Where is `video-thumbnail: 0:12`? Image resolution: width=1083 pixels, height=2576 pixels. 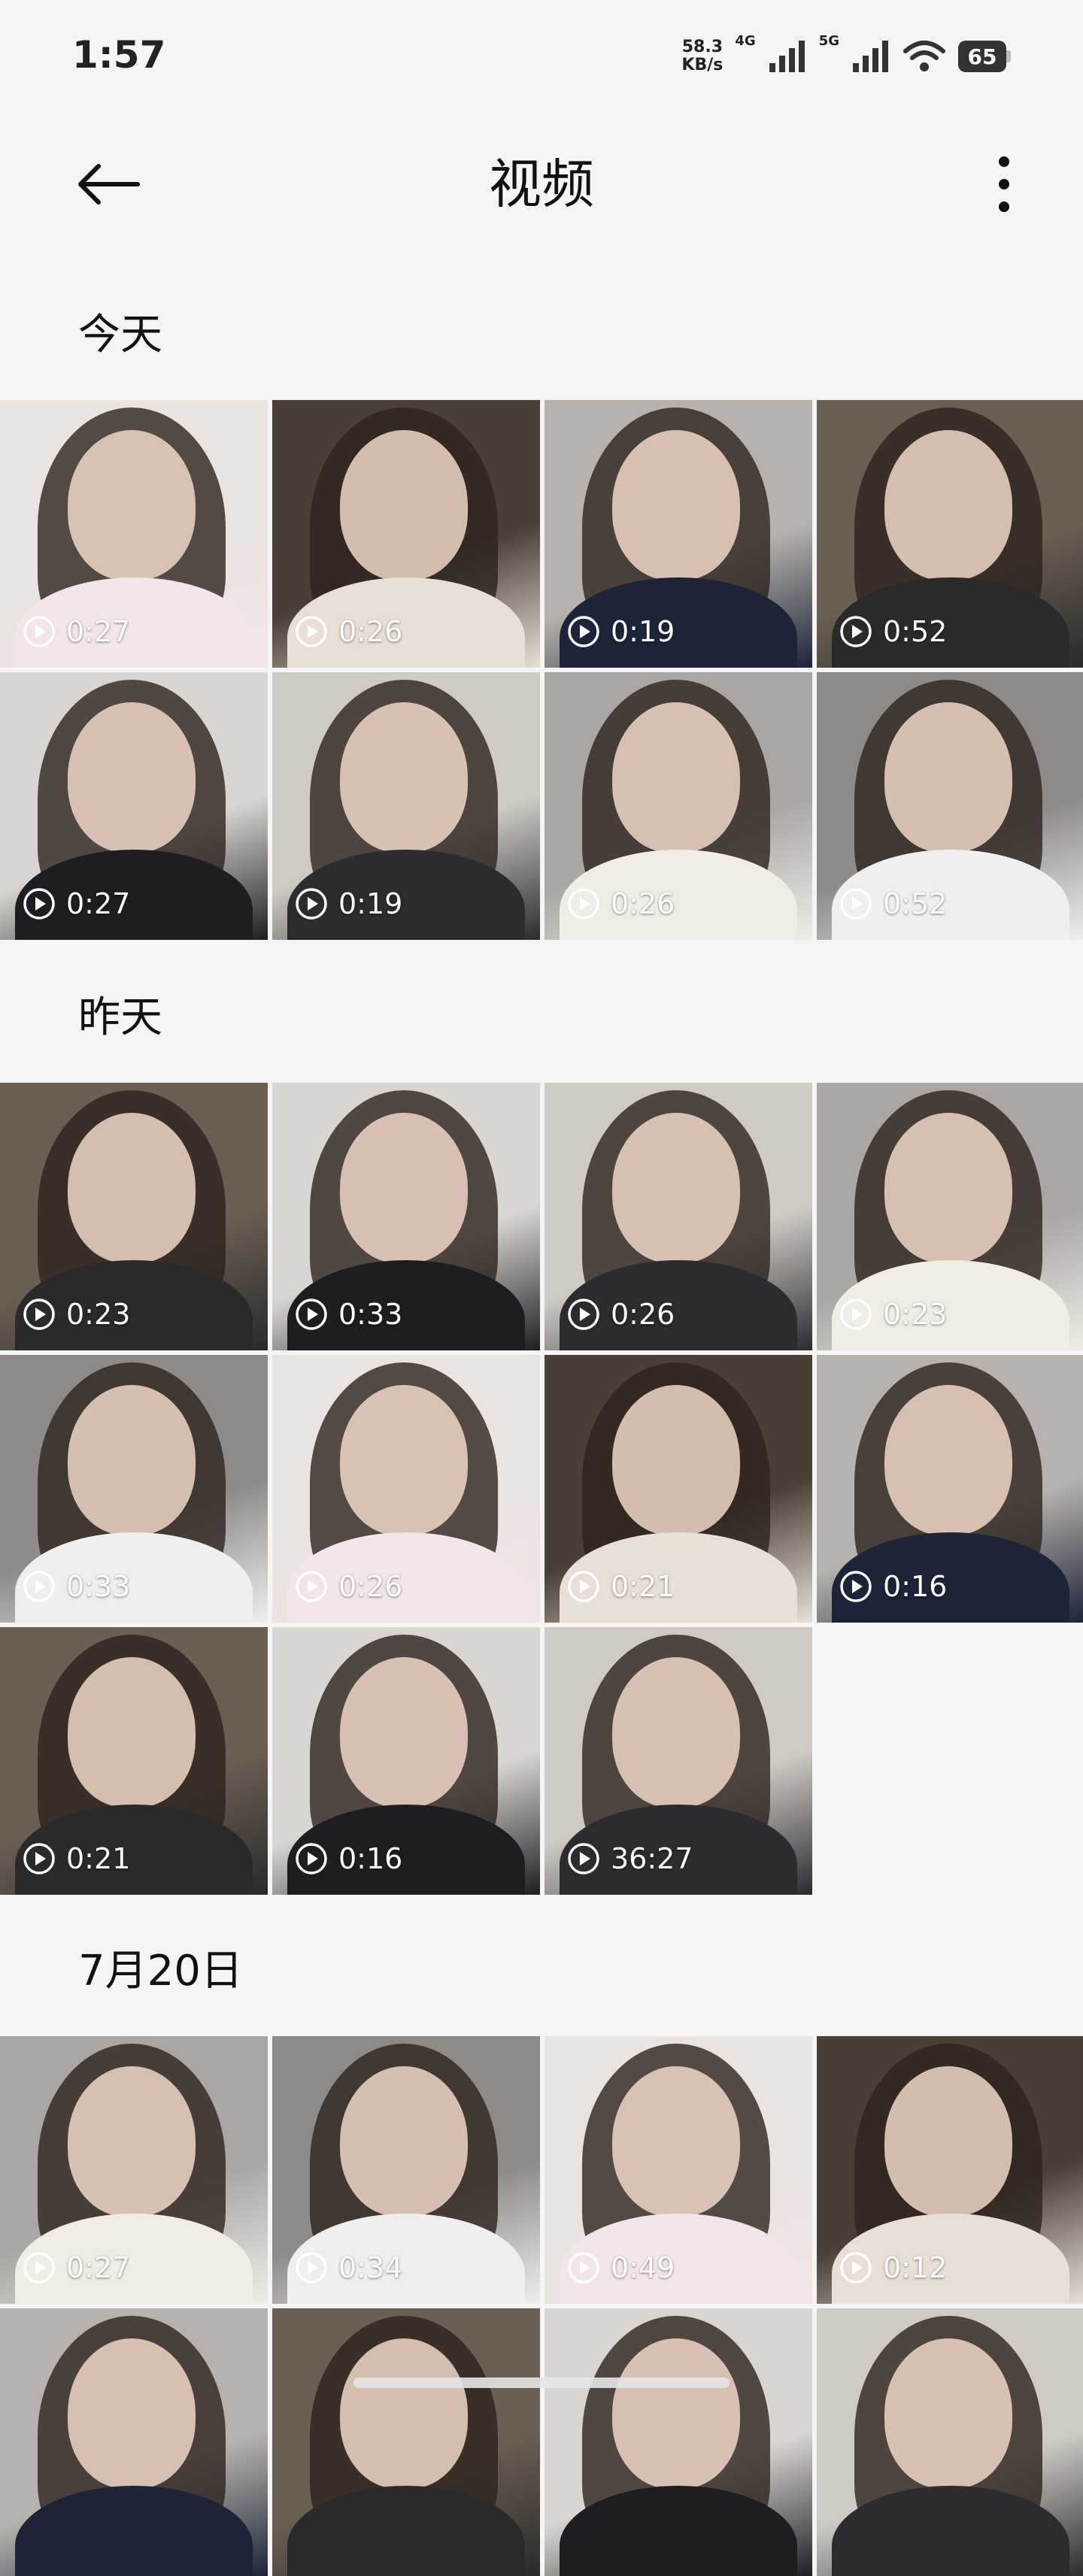 video-thumbnail: 0:12 is located at coordinates (950, 2170).